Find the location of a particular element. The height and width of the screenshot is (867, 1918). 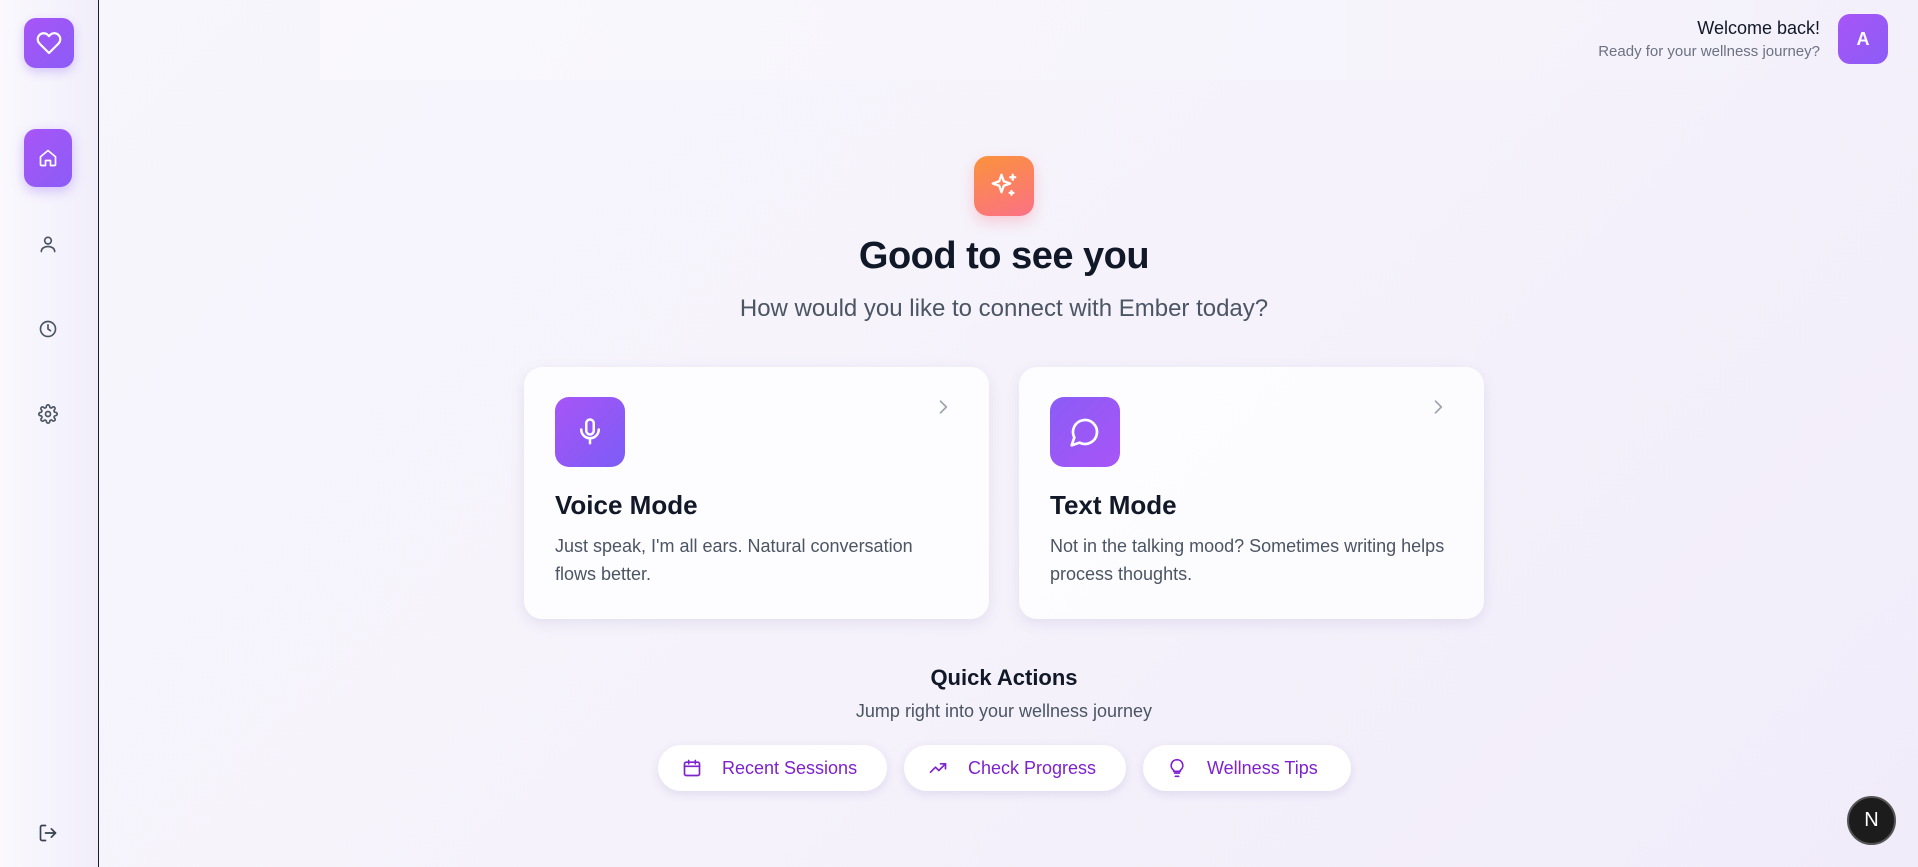

hero-badge is located at coordinates (1004, 186).